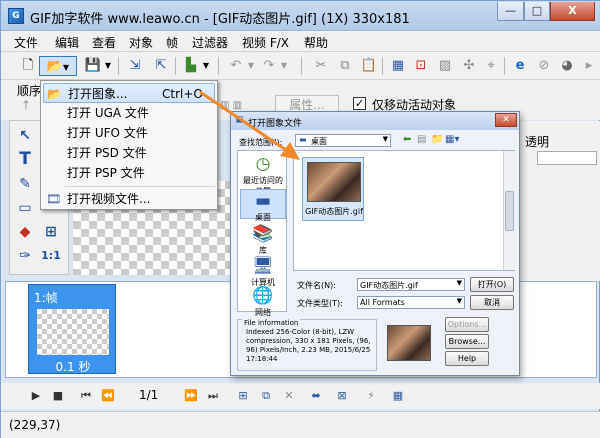 This screenshot has height=438, width=600. Describe the element at coordinates (421, 66) in the screenshot. I see `tool2-icon: ⊡` at that location.